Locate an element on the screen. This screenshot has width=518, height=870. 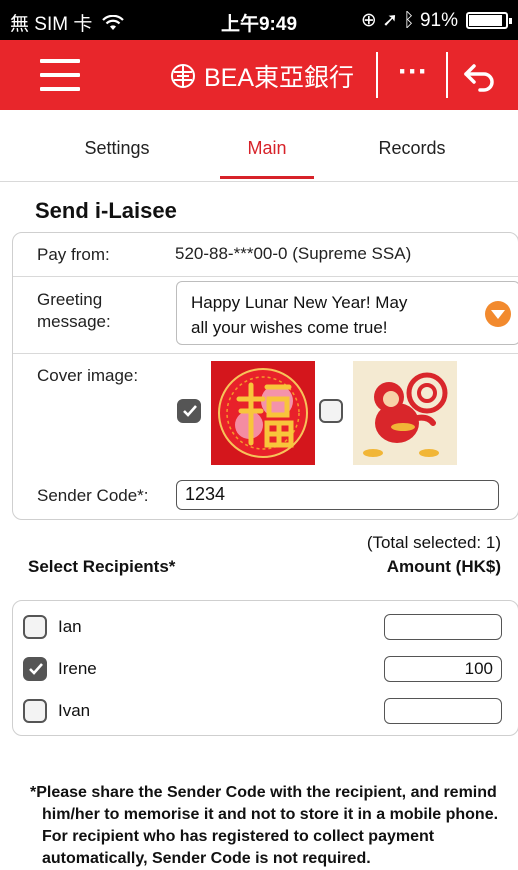
total-selected: (Total selected: 1) is located at coordinates (433, 542).